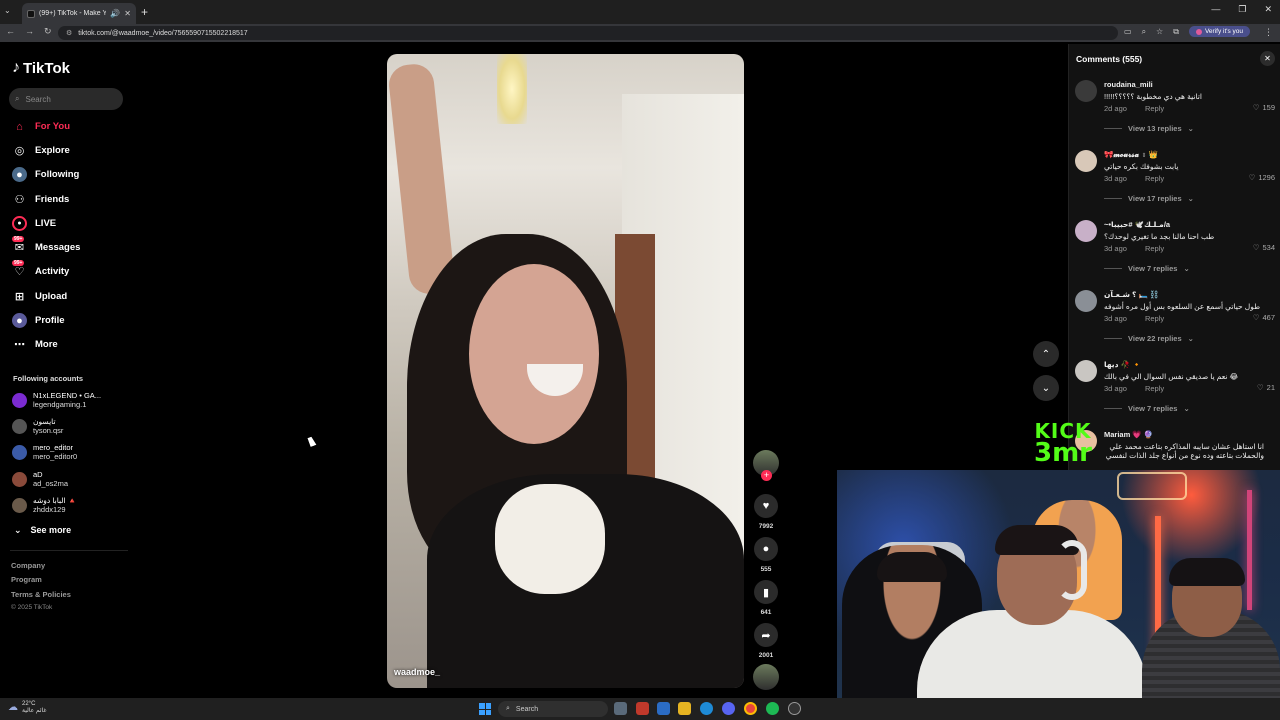 The height and width of the screenshot is (720, 1280). I want to click on following-account: N1xLEGEND • GA... legendgaming.1, so click(56, 400).